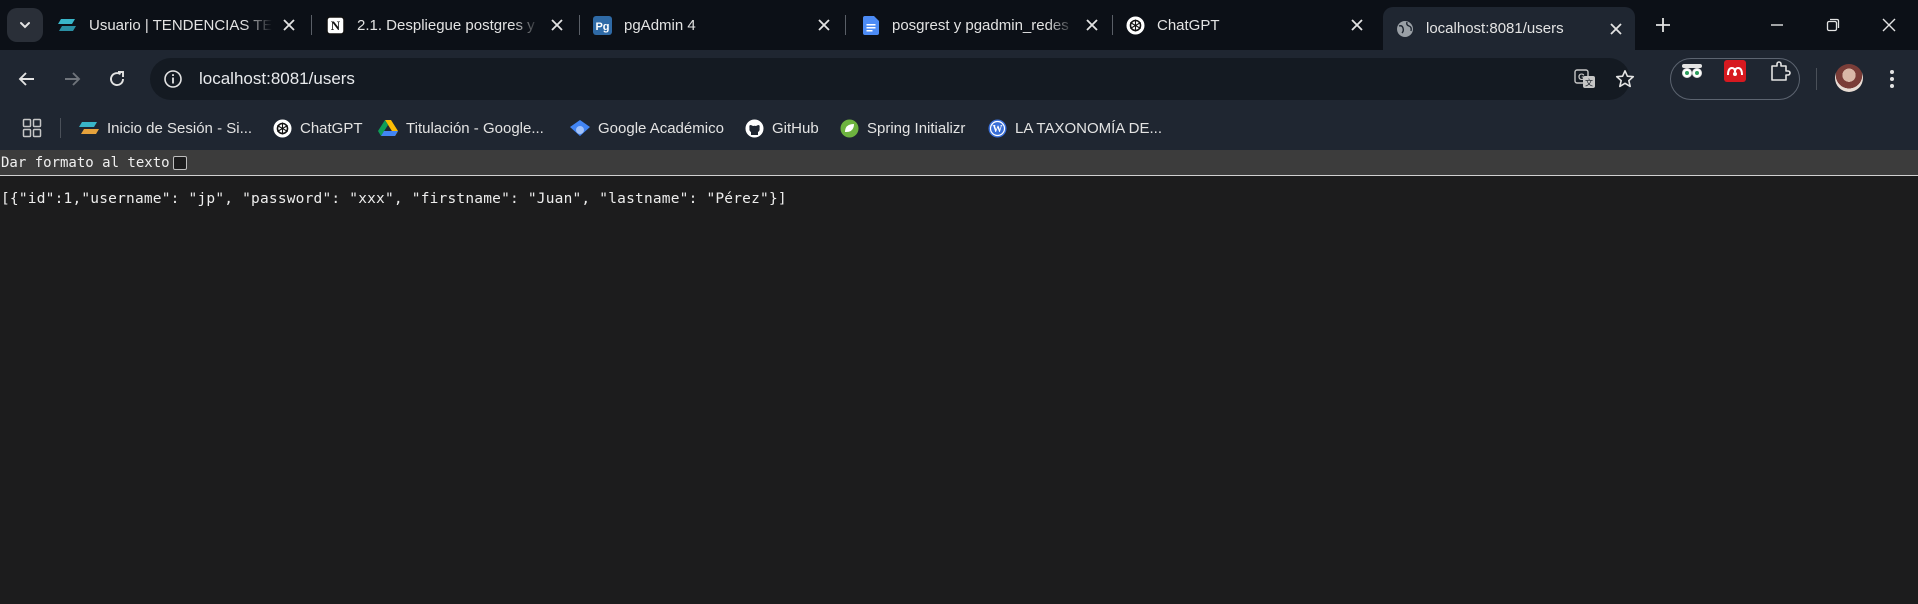 The width and height of the screenshot is (1918, 604). Describe the element at coordinates (1404, 28) in the screenshot. I see `globe-icon` at that location.